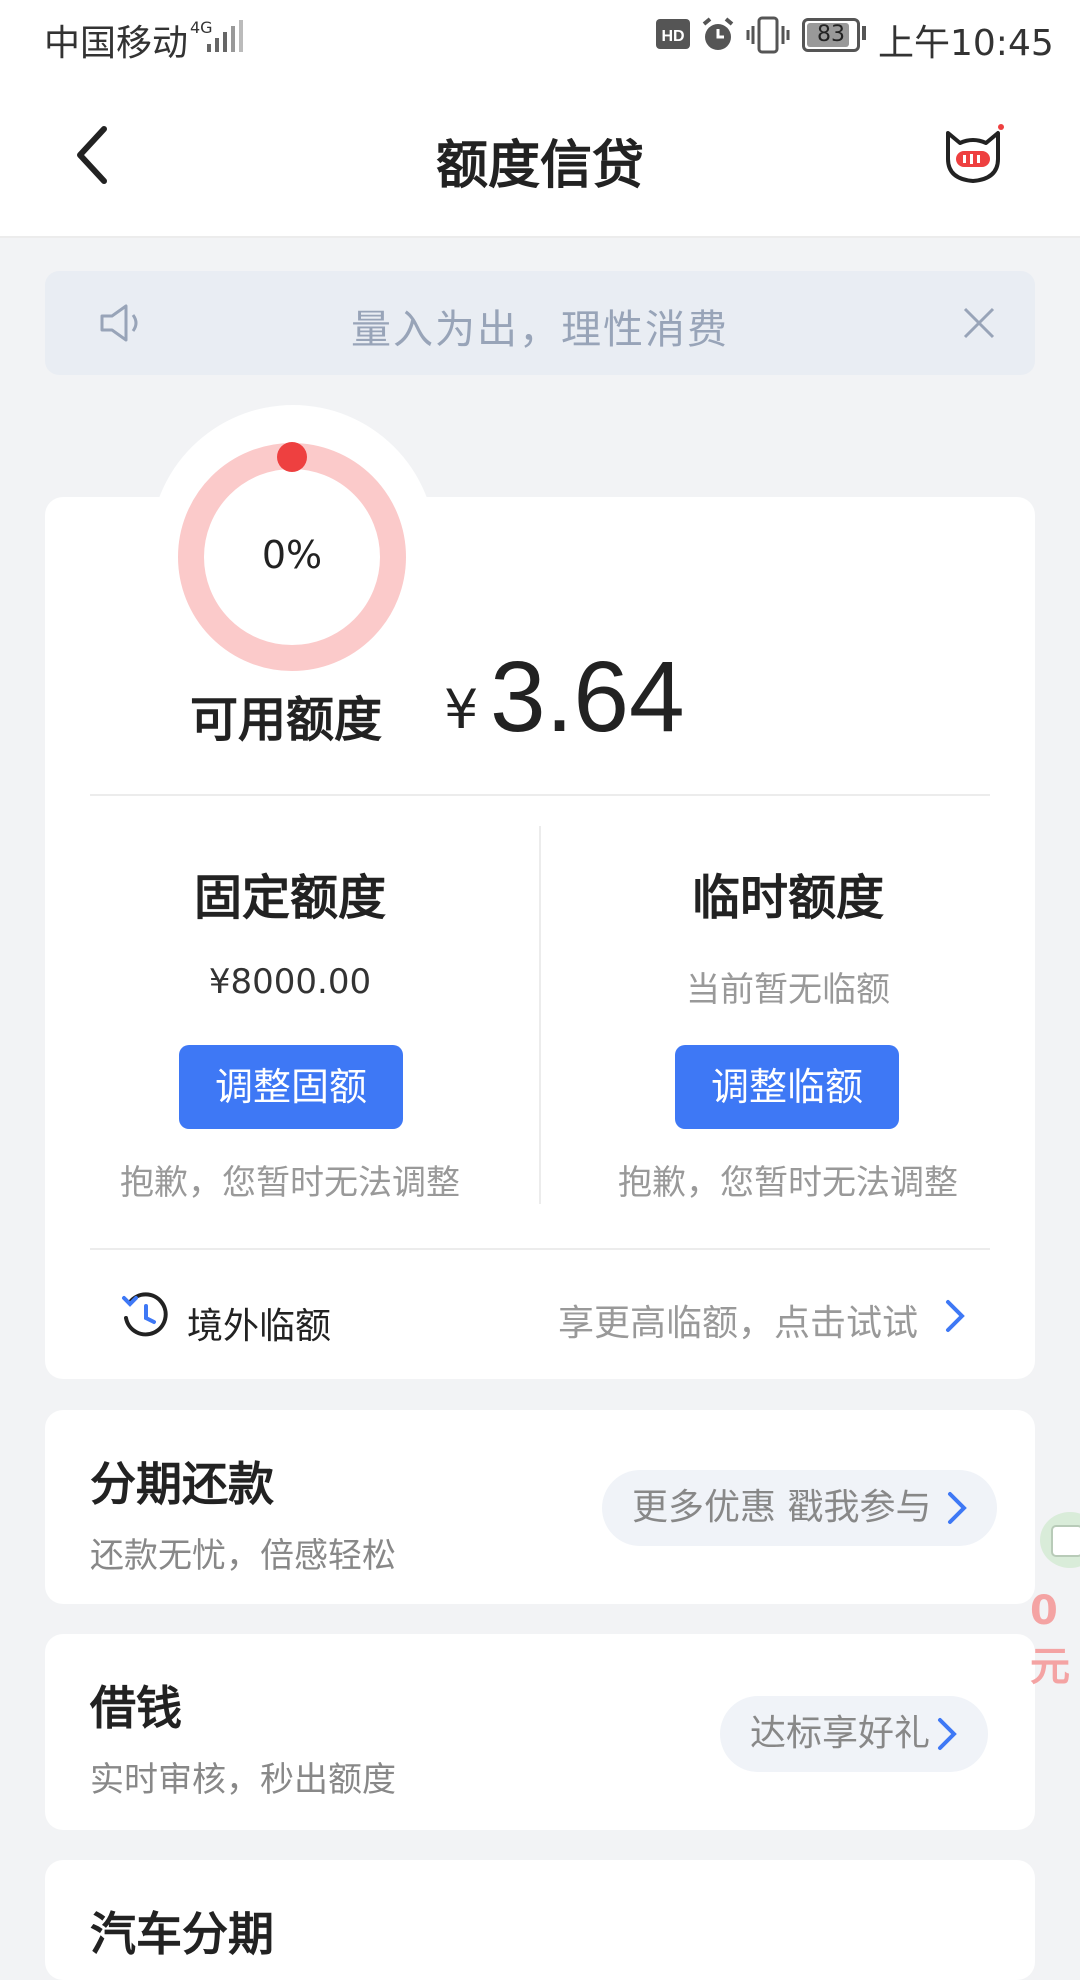 The image size is (1080, 1980). What do you see at coordinates (540, 330) in the screenshot?
I see `notice-text: 量入为出，理性消费` at bounding box center [540, 330].